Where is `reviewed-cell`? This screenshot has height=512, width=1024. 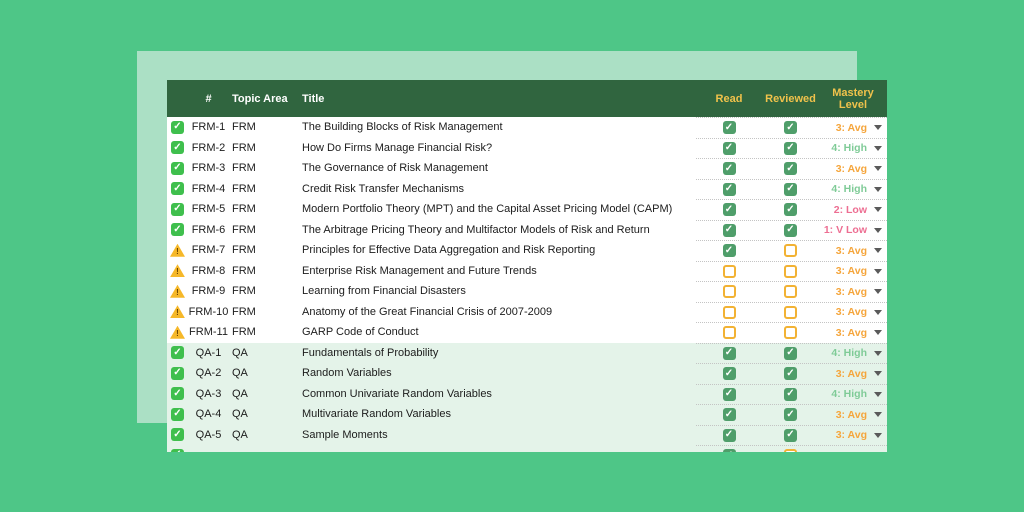
reviewed-cell is located at coordinates (790, 312).